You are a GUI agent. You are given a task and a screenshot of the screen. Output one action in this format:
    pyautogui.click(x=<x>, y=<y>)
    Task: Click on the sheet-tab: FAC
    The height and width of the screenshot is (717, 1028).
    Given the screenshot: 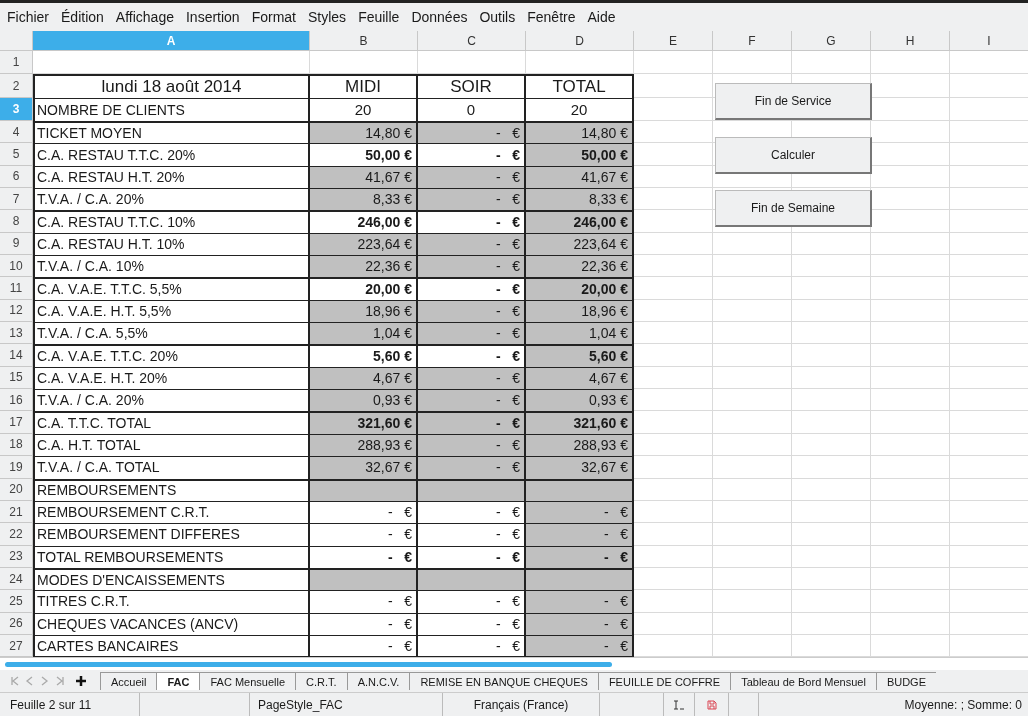 What is the action you would take?
    pyautogui.click(x=178, y=681)
    